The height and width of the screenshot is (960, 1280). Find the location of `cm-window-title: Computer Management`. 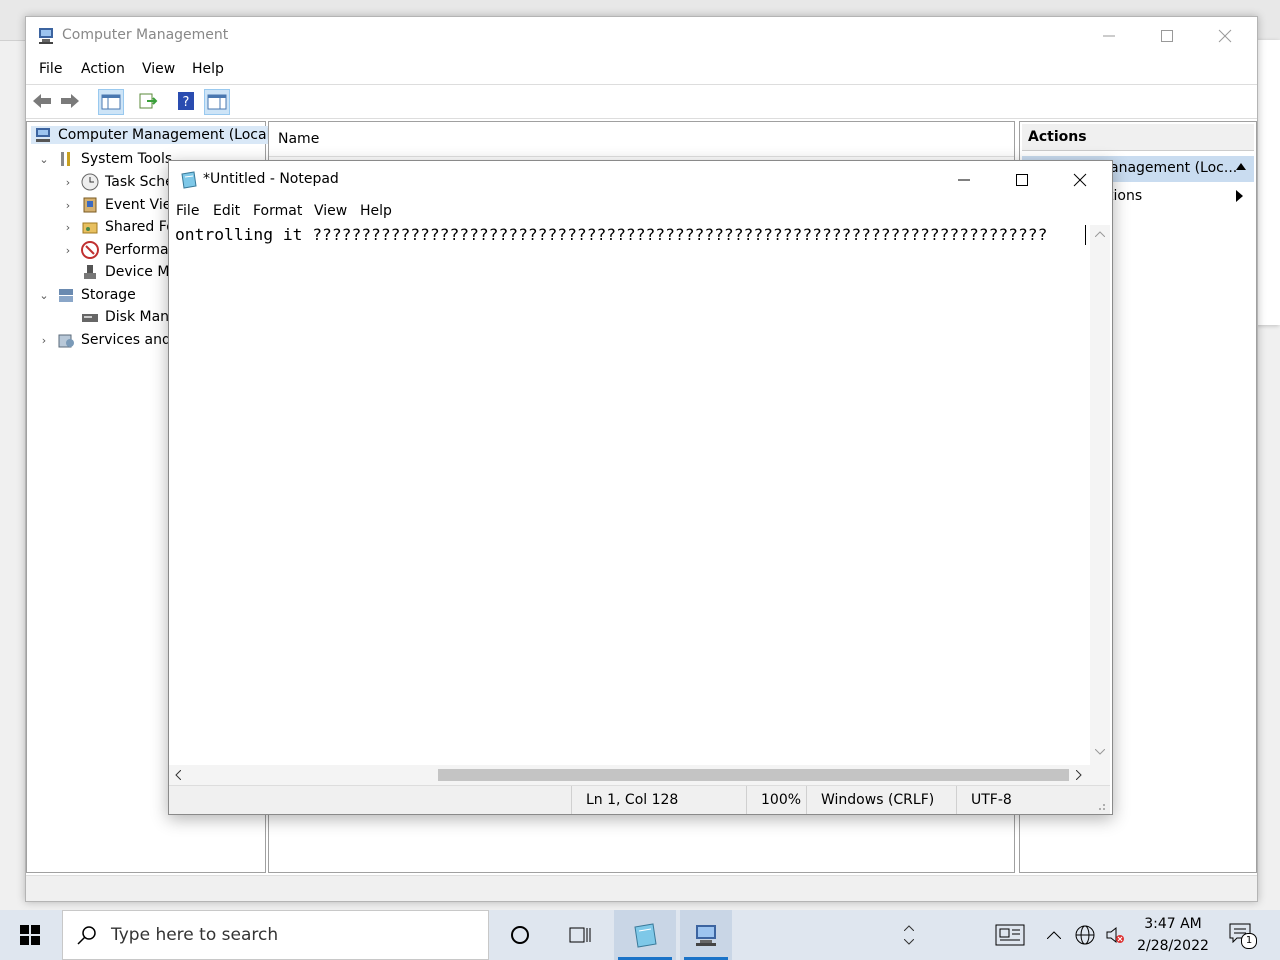

cm-window-title: Computer Management is located at coordinates (145, 35).